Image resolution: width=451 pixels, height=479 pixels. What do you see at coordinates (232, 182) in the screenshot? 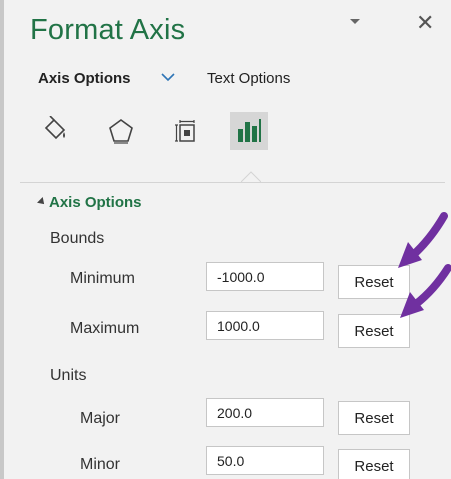
I see `divider` at bounding box center [232, 182].